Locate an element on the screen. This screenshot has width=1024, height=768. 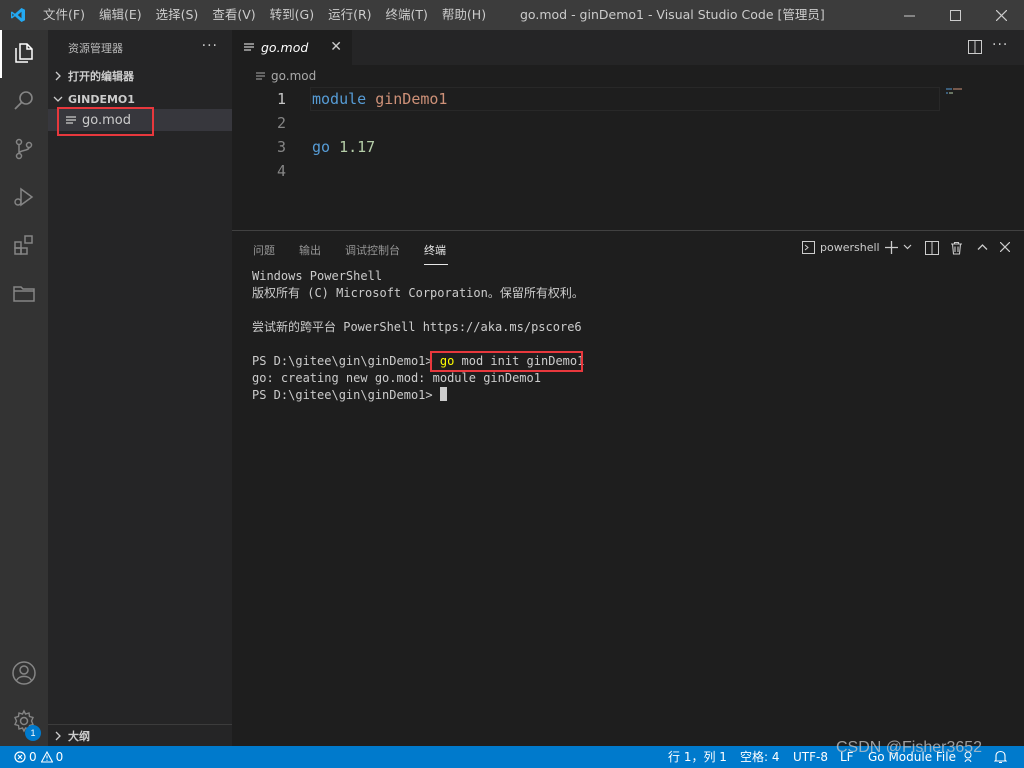
folder-label: GINDEMO1 is located at coordinates (101, 99).